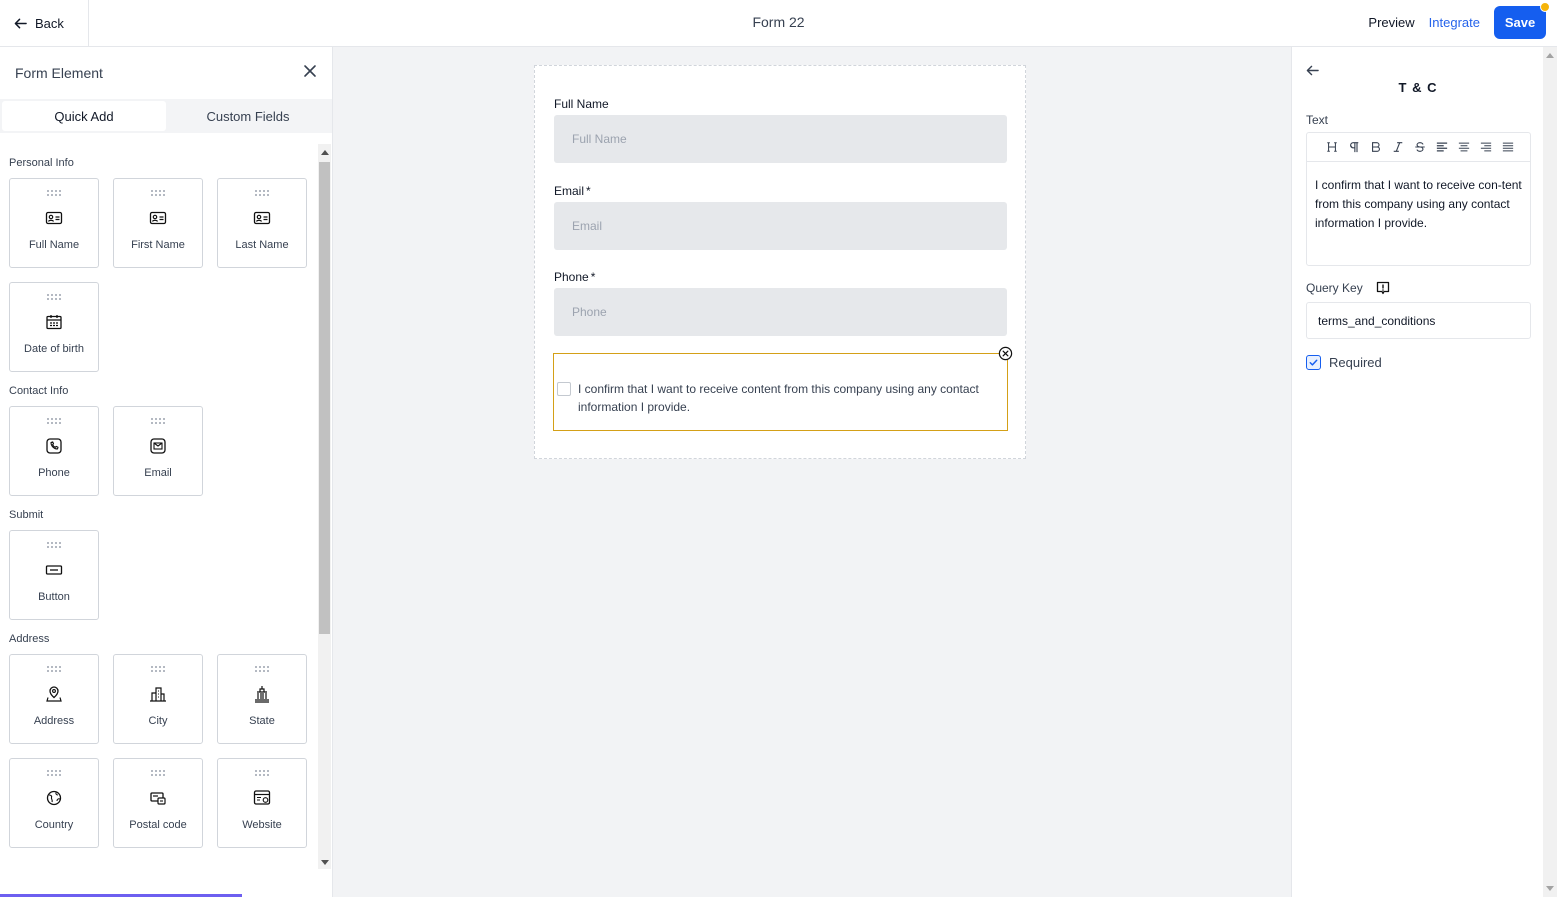 This screenshot has height=897, width=1557. I want to click on globe-icon, so click(54, 798).